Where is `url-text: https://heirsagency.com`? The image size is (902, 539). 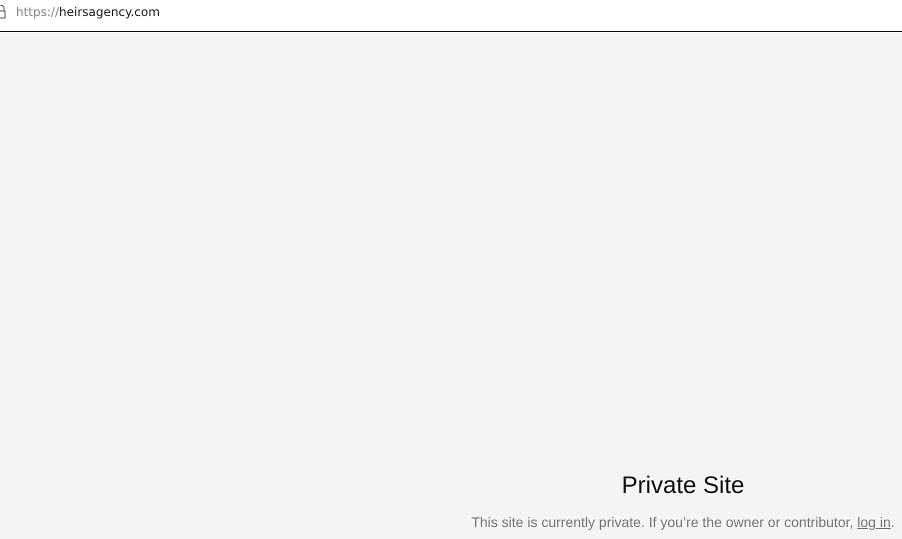
url-text: https://heirsagency.com is located at coordinates (88, 11).